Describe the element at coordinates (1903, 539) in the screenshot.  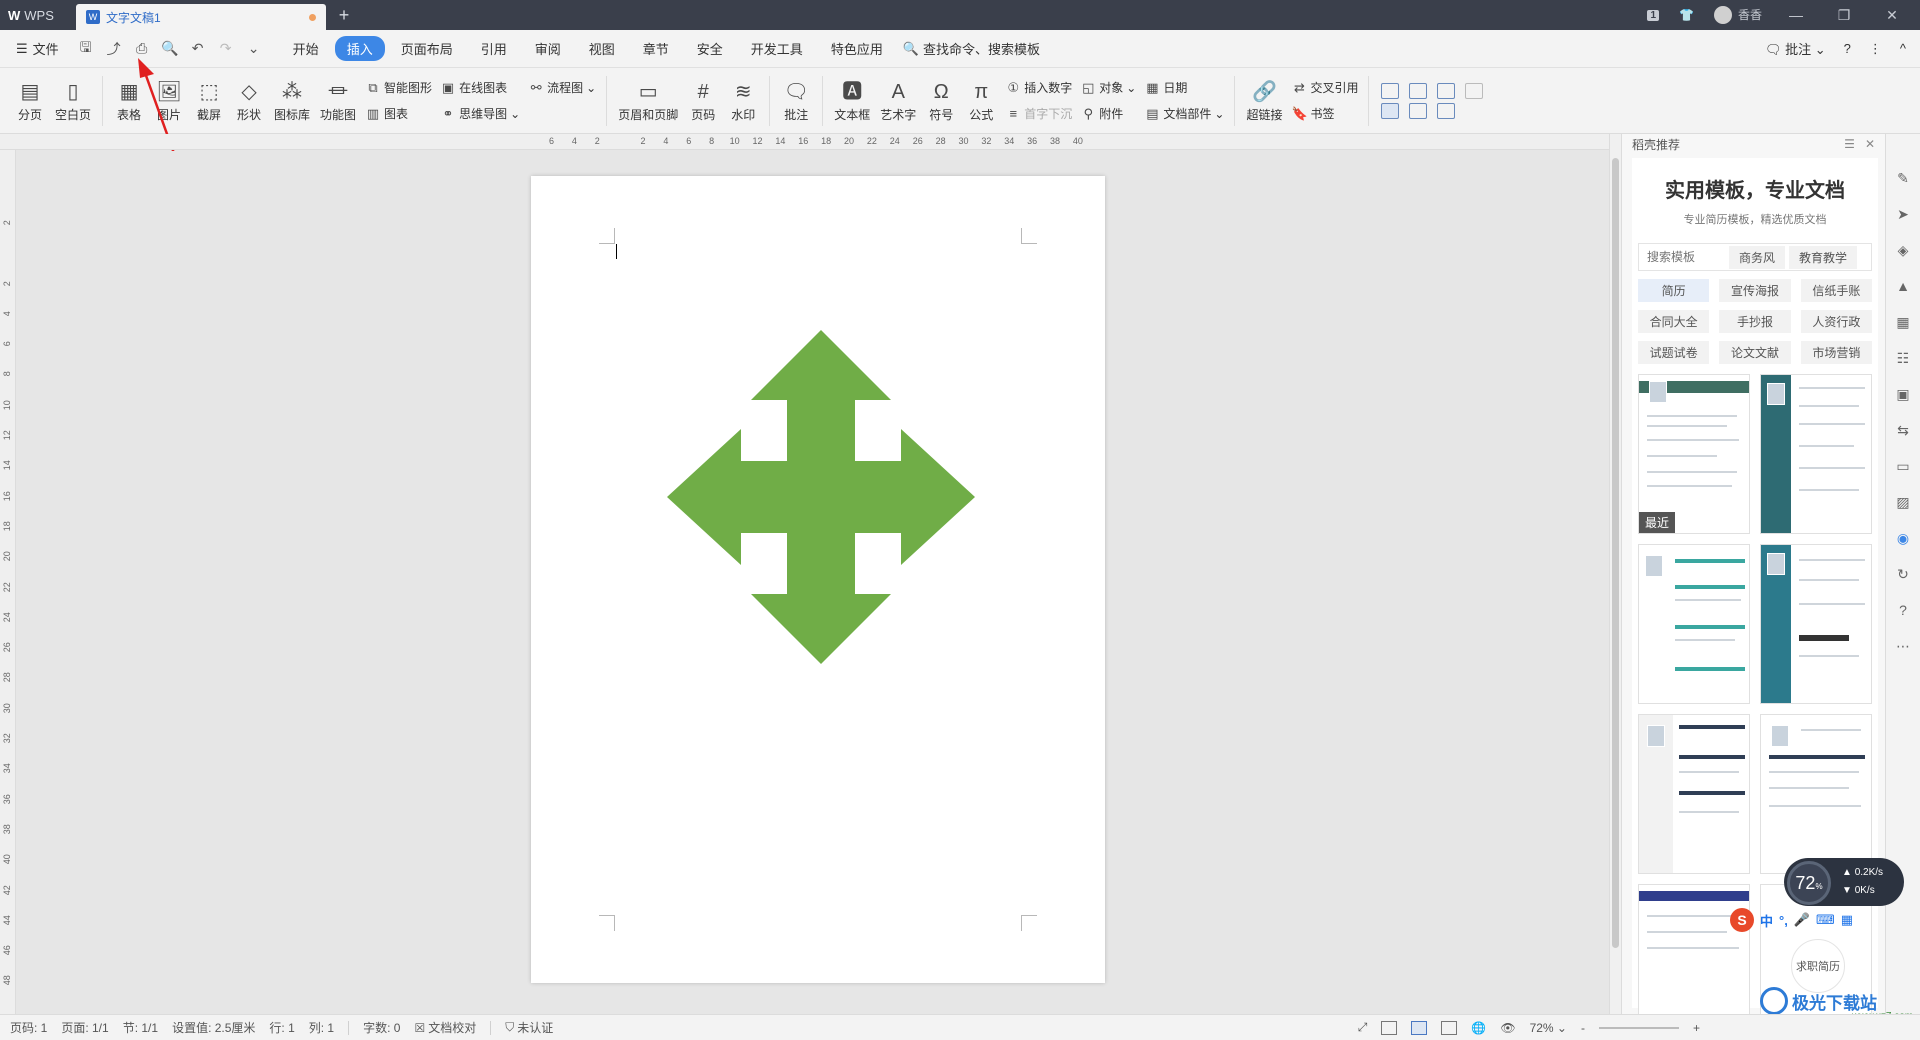
I see `template-icon: ◉` at that location.